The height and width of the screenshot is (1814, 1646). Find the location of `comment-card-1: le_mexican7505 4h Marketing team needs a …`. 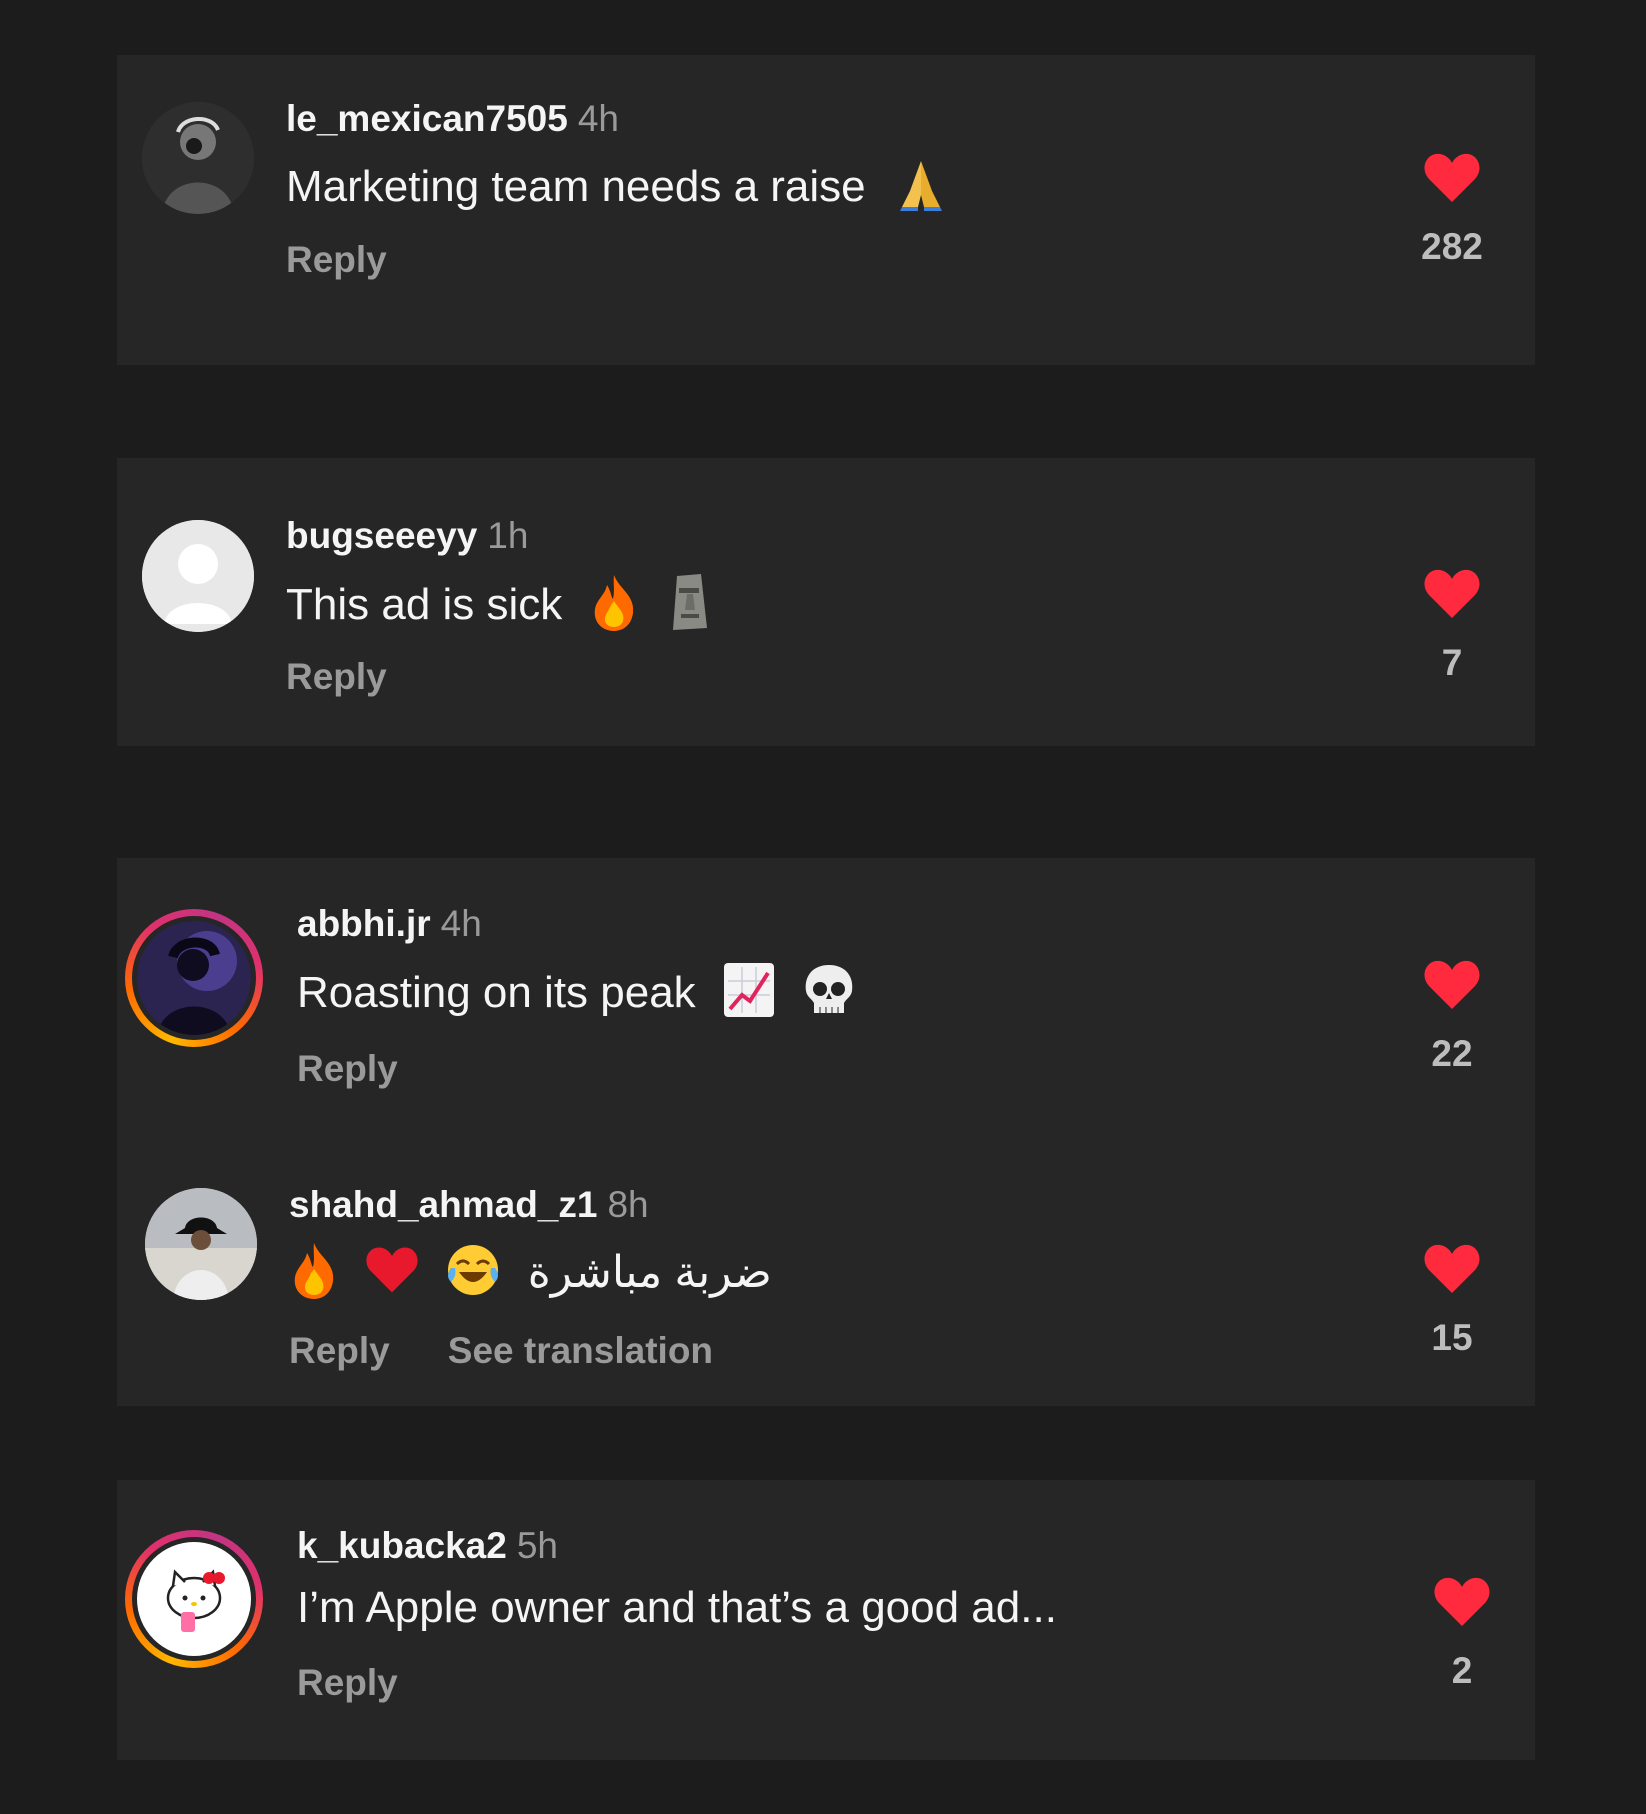

comment-card-1: le_mexican7505 4h Marketing team needs a … is located at coordinates (826, 210).